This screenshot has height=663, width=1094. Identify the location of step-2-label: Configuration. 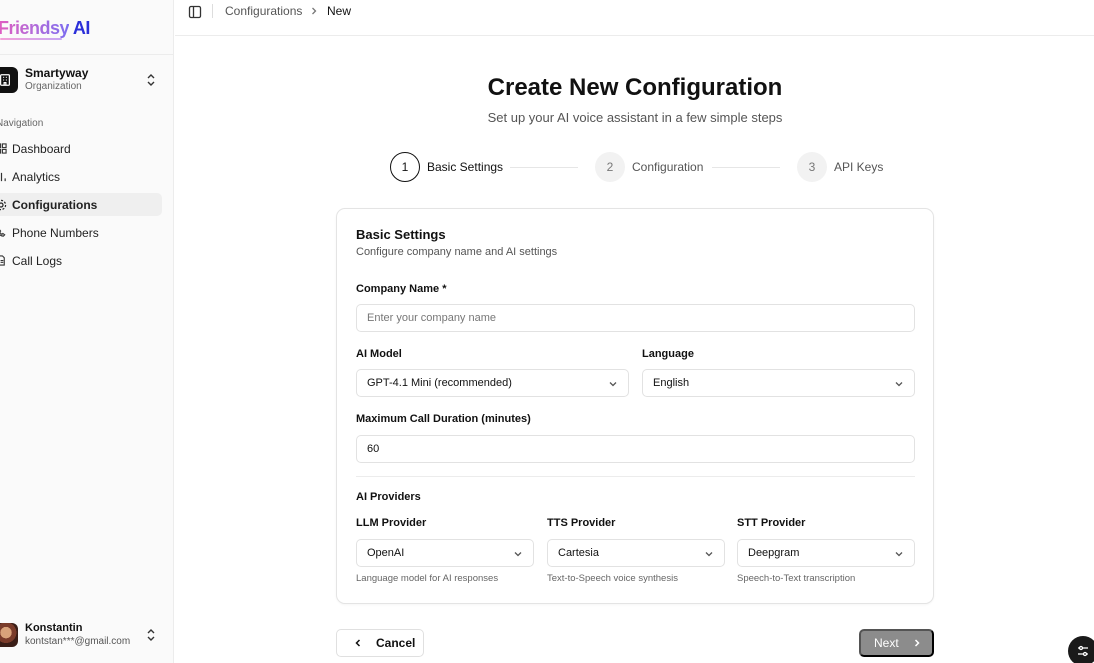
(668, 167).